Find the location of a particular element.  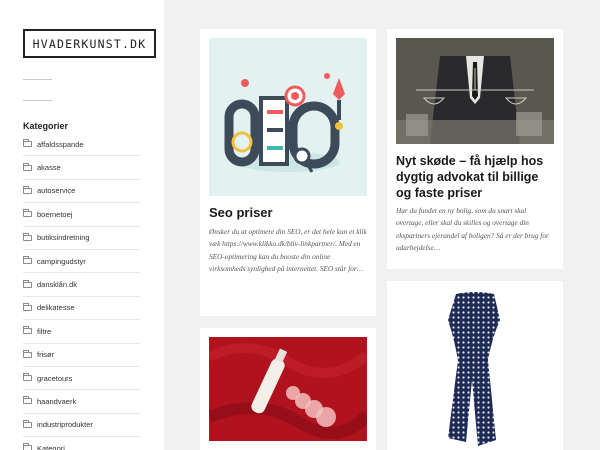

product-photo is located at coordinates (289, 389).